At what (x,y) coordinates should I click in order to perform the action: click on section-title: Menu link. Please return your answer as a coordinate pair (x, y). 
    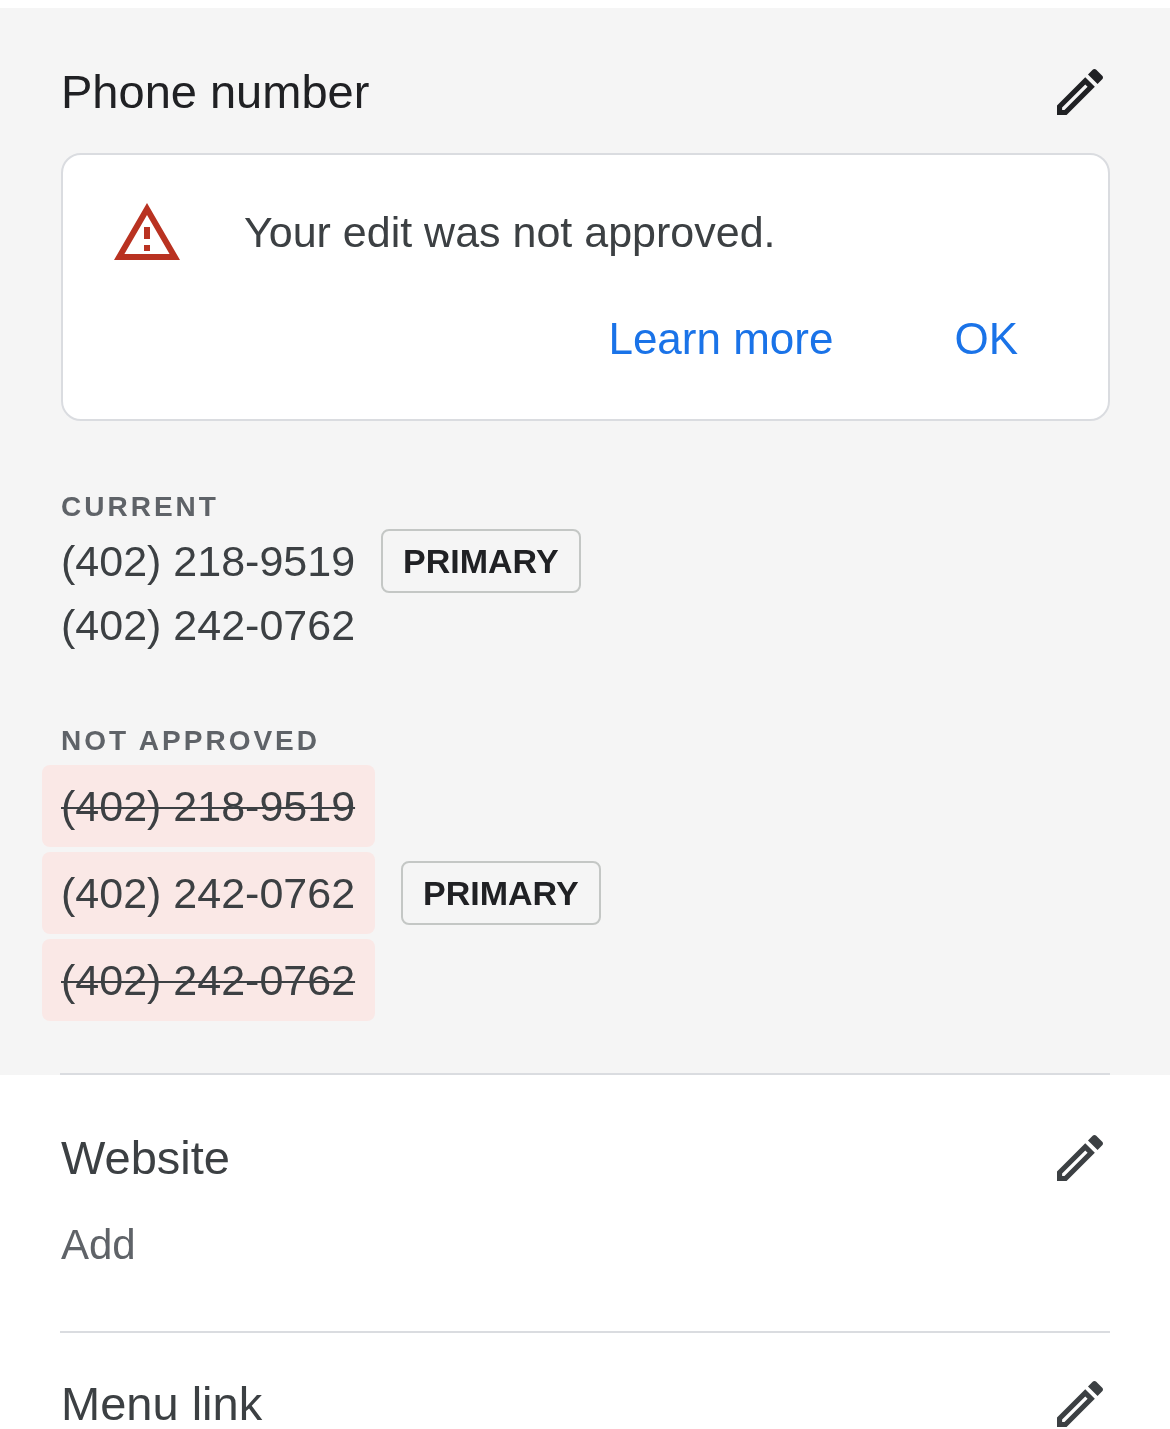
    Looking at the image, I should click on (162, 1404).